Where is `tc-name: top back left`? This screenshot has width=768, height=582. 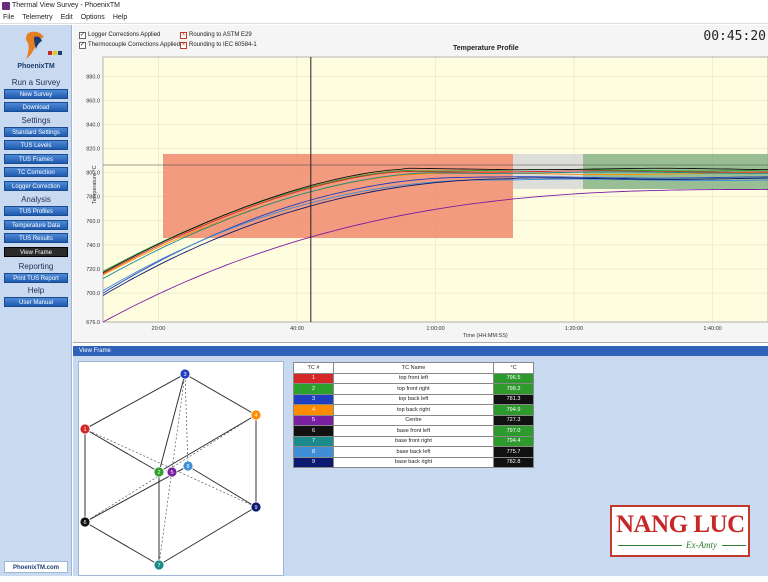
tc-name: top back left is located at coordinates (413, 399).